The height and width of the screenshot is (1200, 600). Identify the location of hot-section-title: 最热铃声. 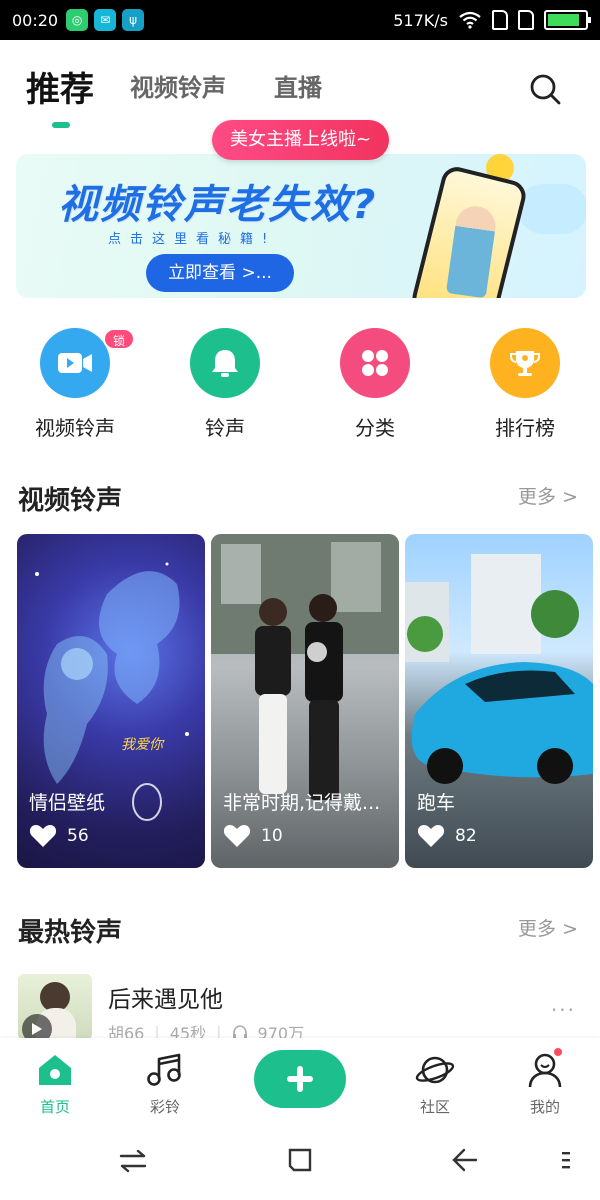
(70, 933).